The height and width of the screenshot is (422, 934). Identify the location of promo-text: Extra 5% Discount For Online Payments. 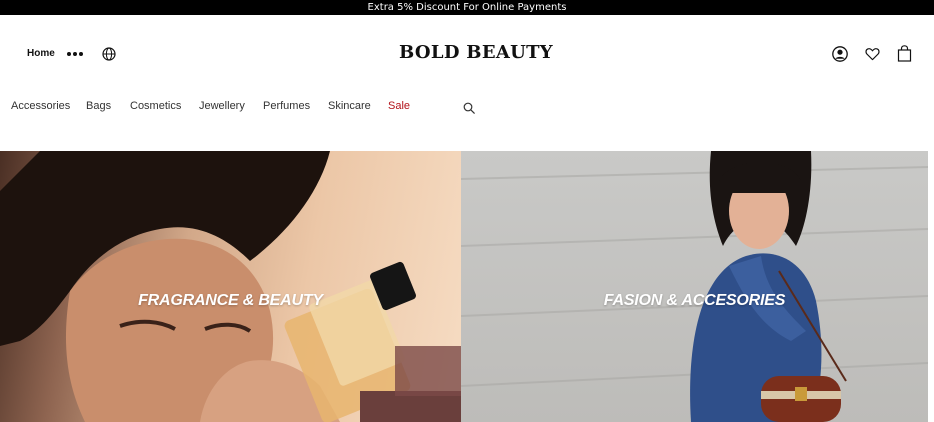
(467, 7).